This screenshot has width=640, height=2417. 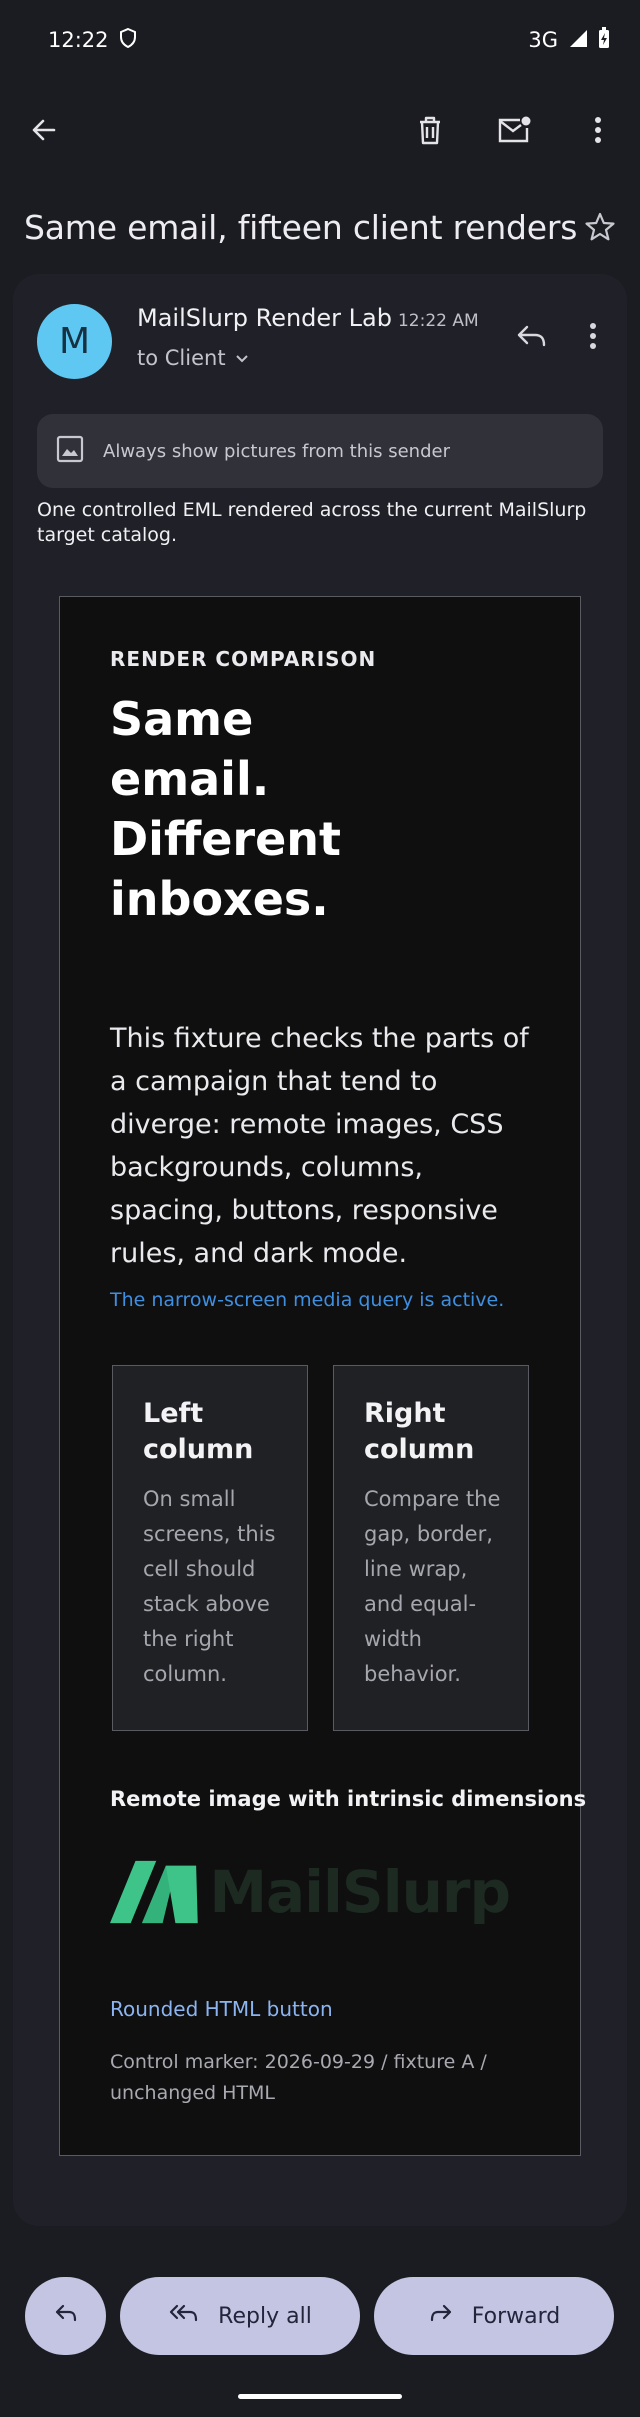 I want to click on show-pictures-banner: Always show pictures from this sender, so click(x=320, y=451).